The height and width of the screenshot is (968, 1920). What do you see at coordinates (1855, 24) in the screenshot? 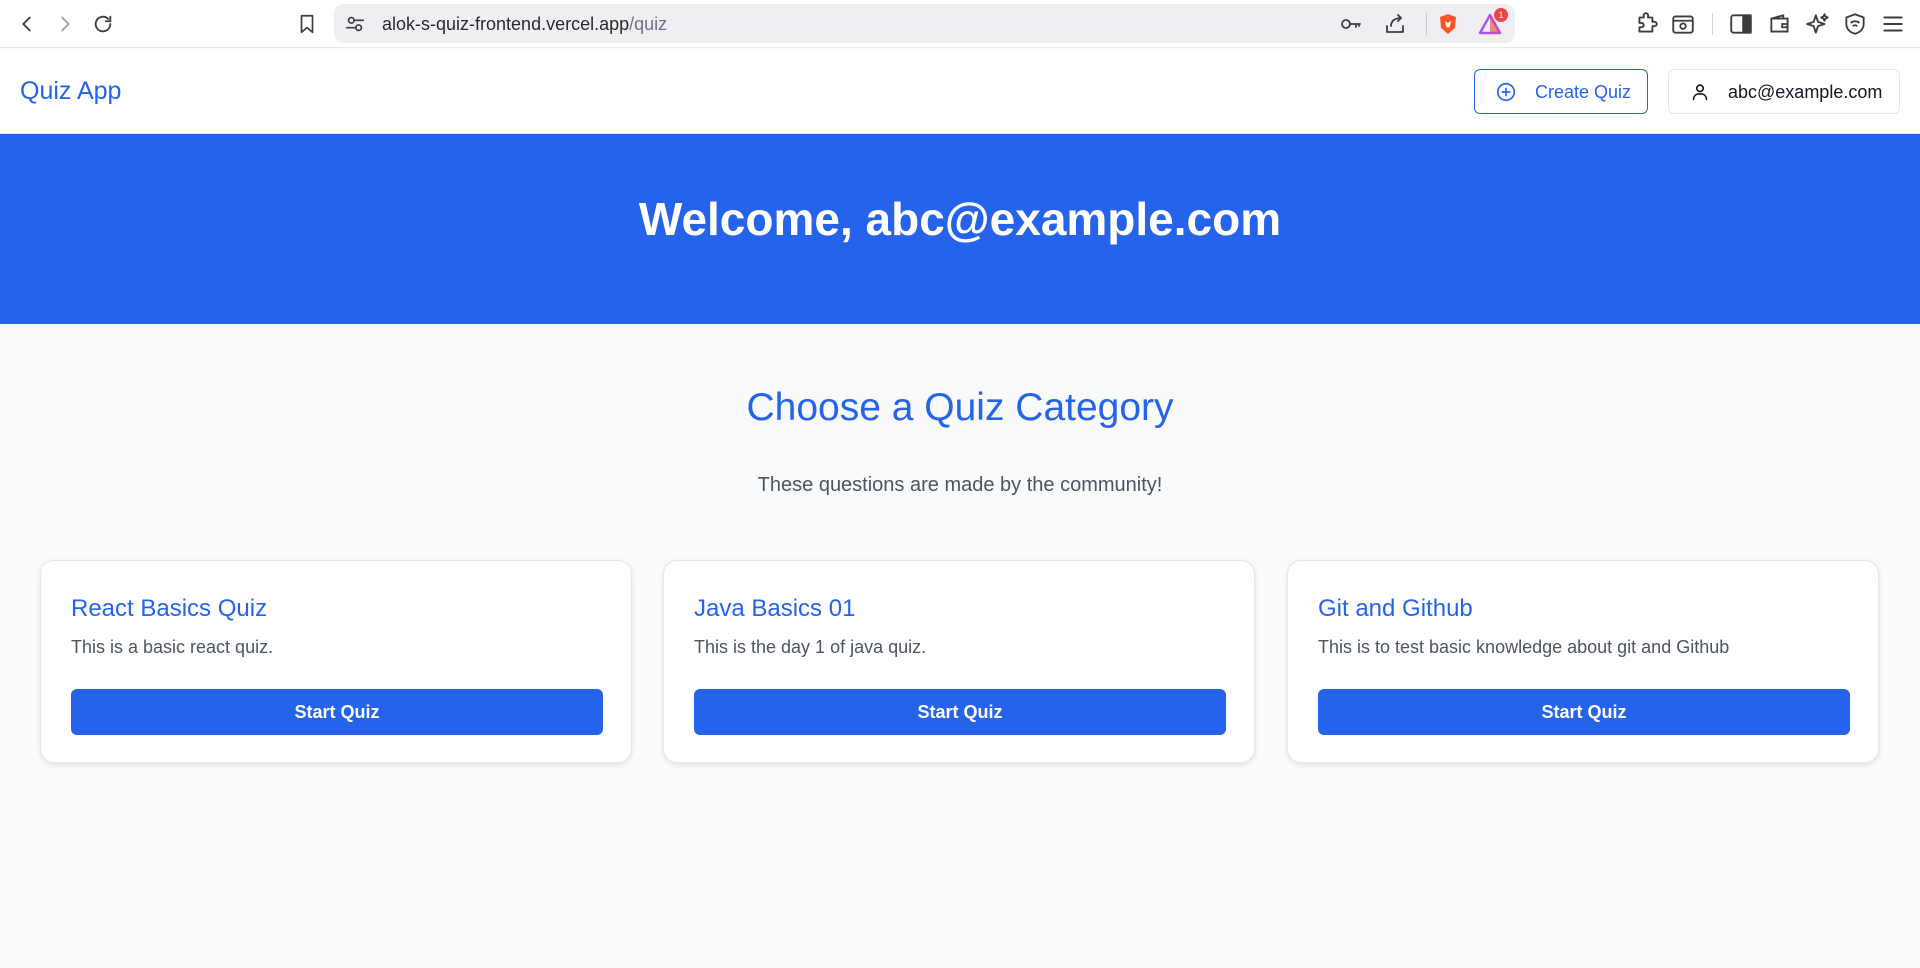
I see `vpn-icon` at bounding box center [1855, 24].